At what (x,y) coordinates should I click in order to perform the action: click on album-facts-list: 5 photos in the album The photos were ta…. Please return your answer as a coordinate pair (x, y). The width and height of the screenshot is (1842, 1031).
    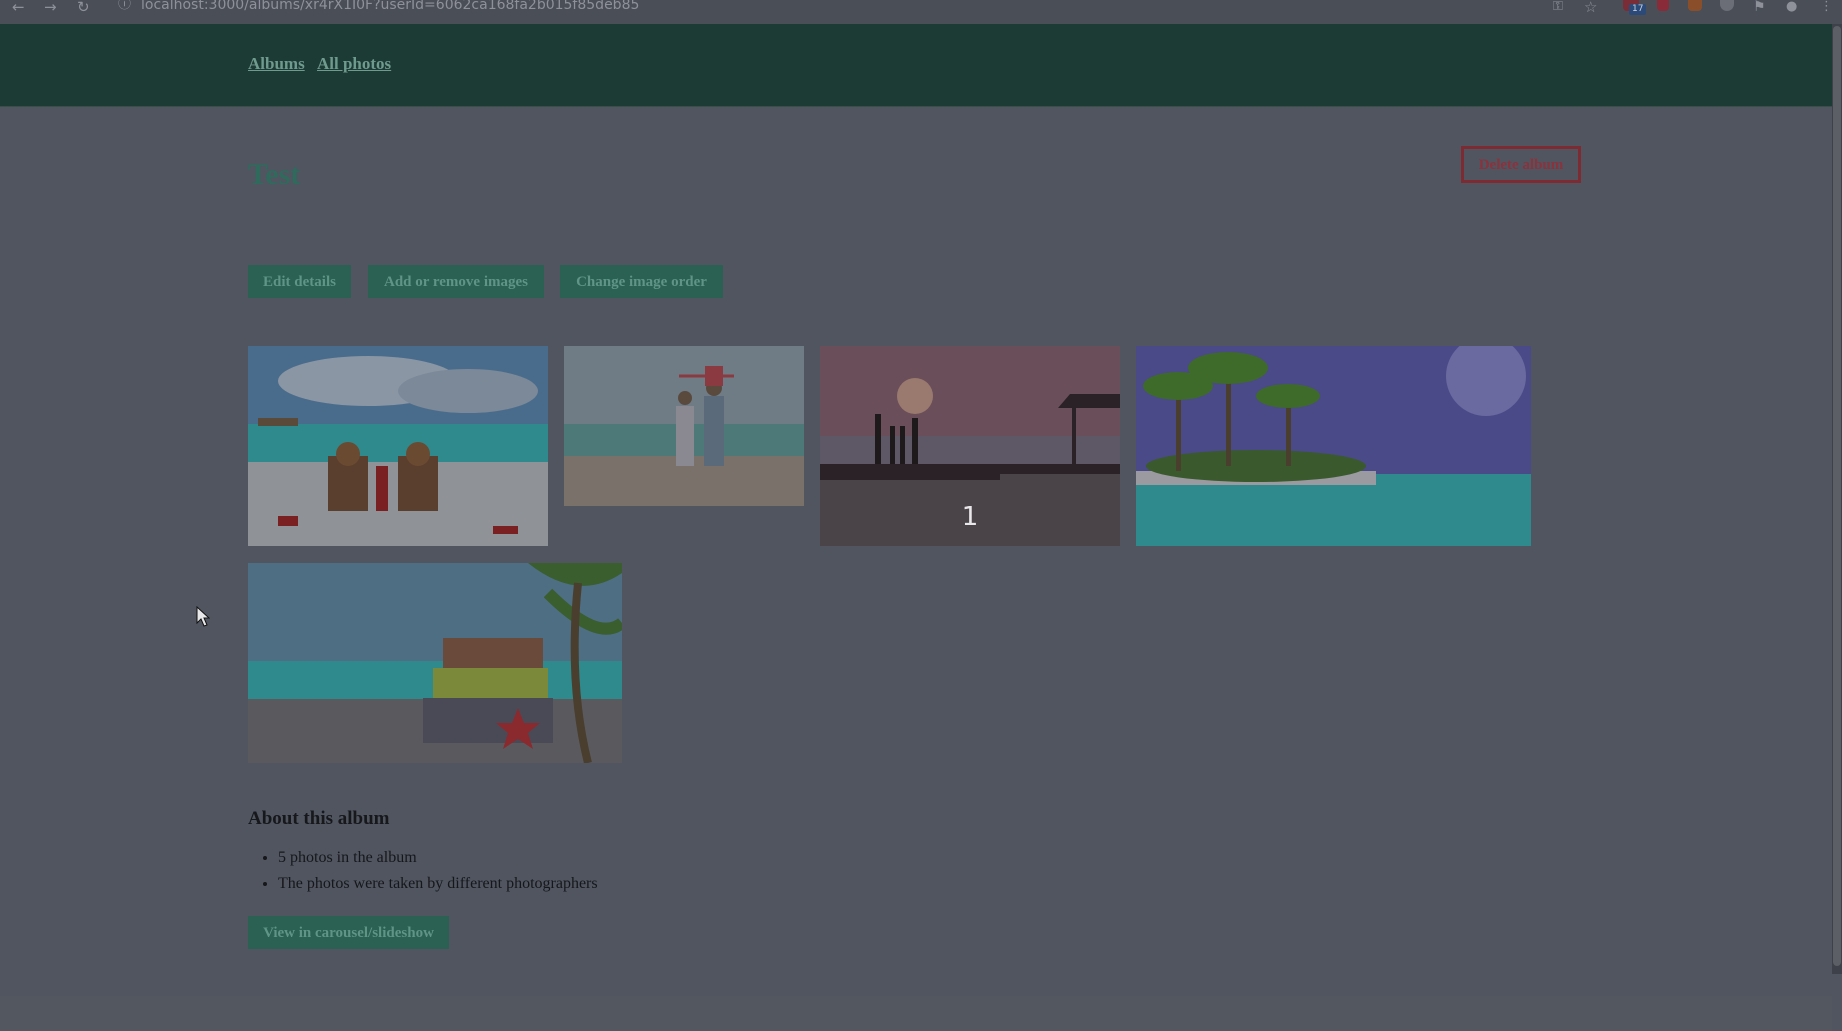
    Looking at the image, I should click on (423, 871).